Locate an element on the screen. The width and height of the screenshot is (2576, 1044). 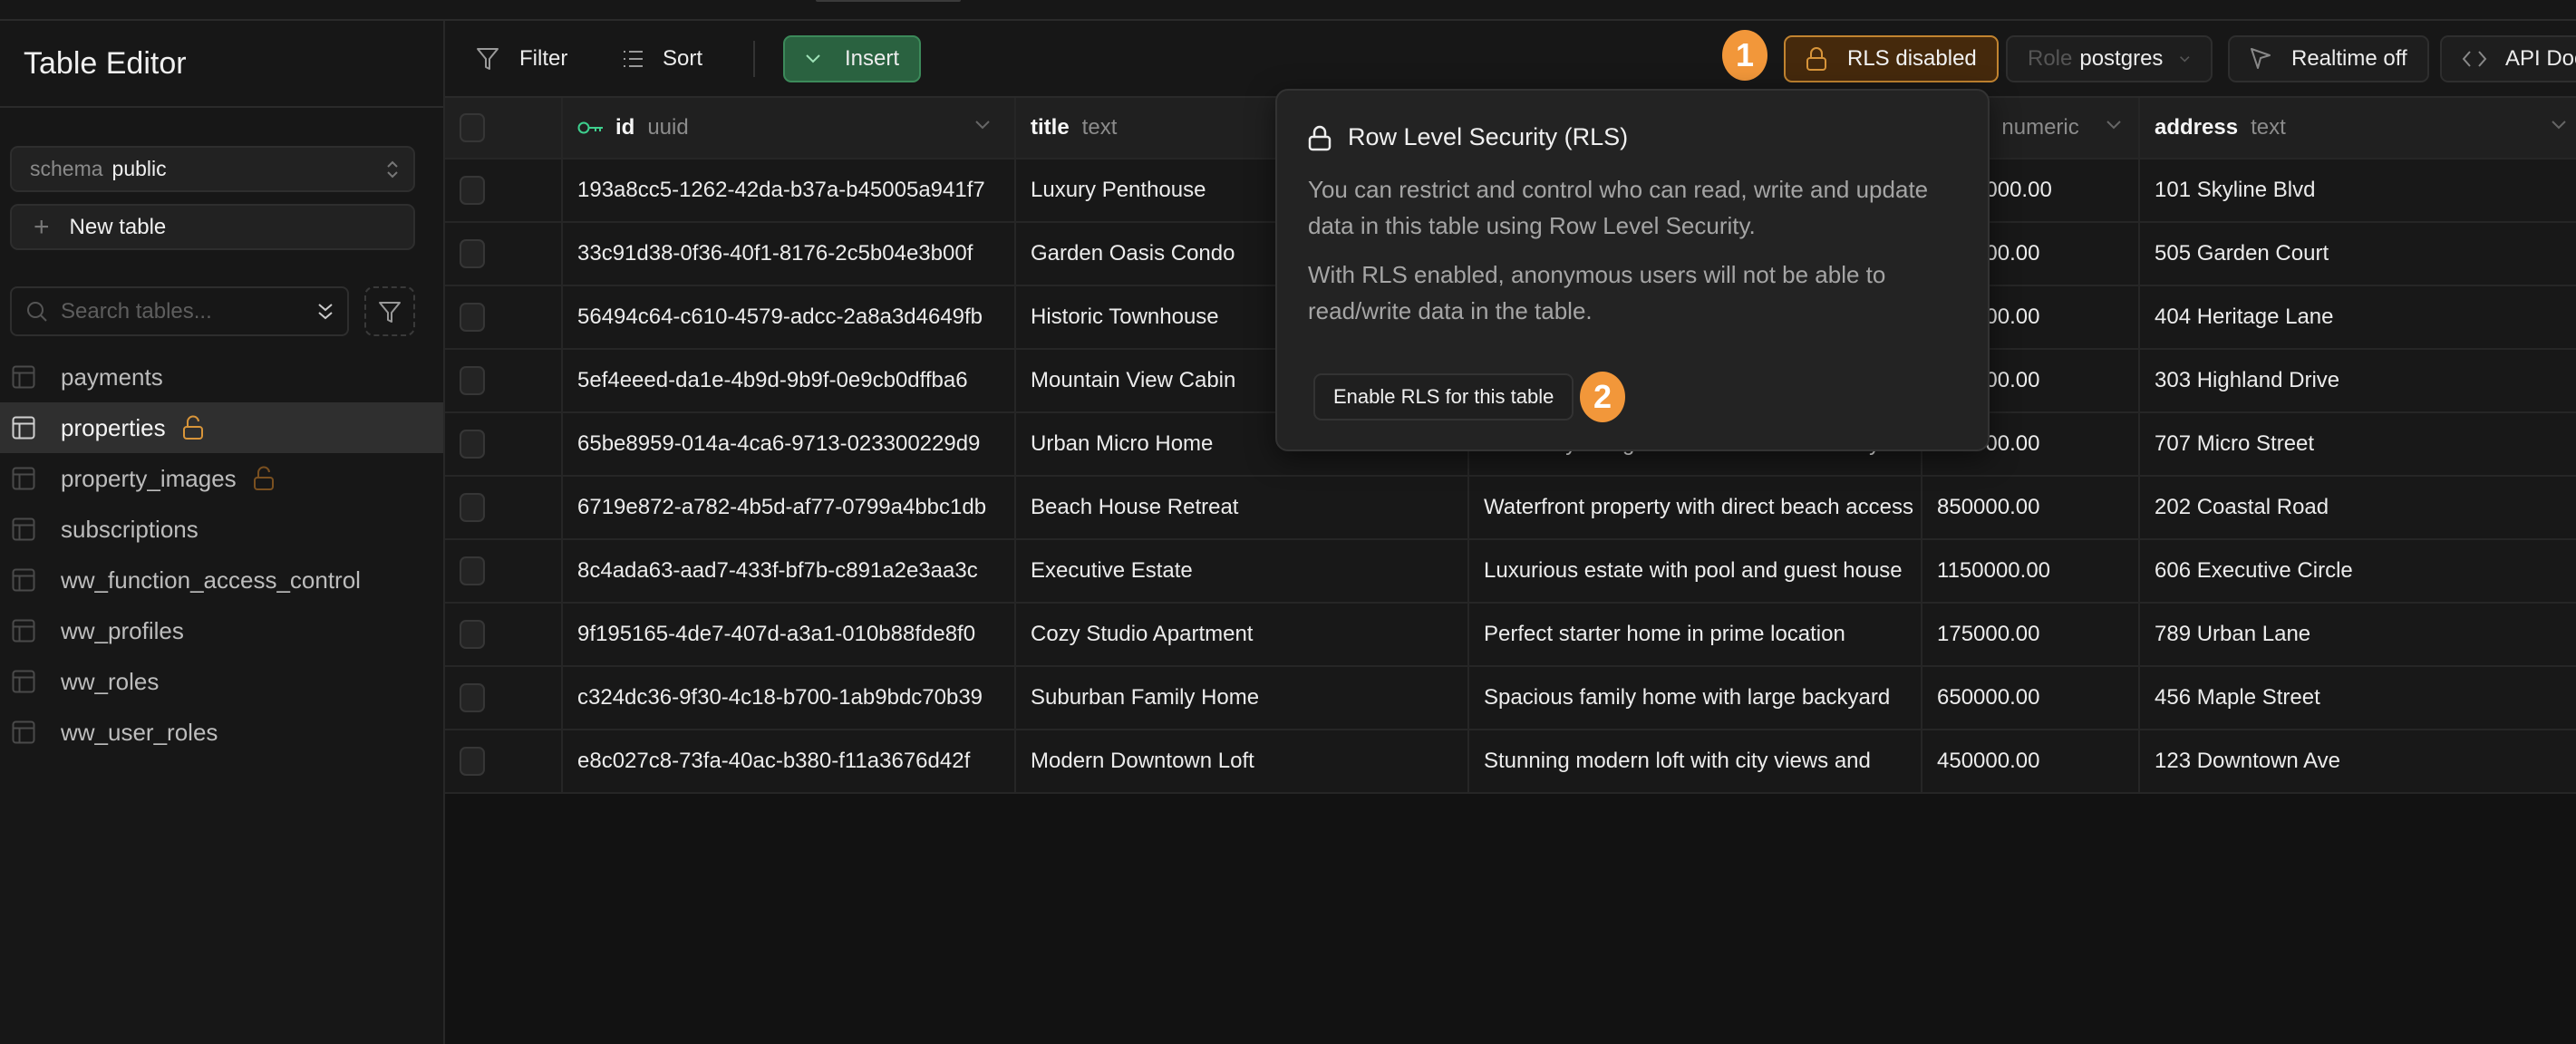
schema-select: schema public is located at coordinates (212, 169).